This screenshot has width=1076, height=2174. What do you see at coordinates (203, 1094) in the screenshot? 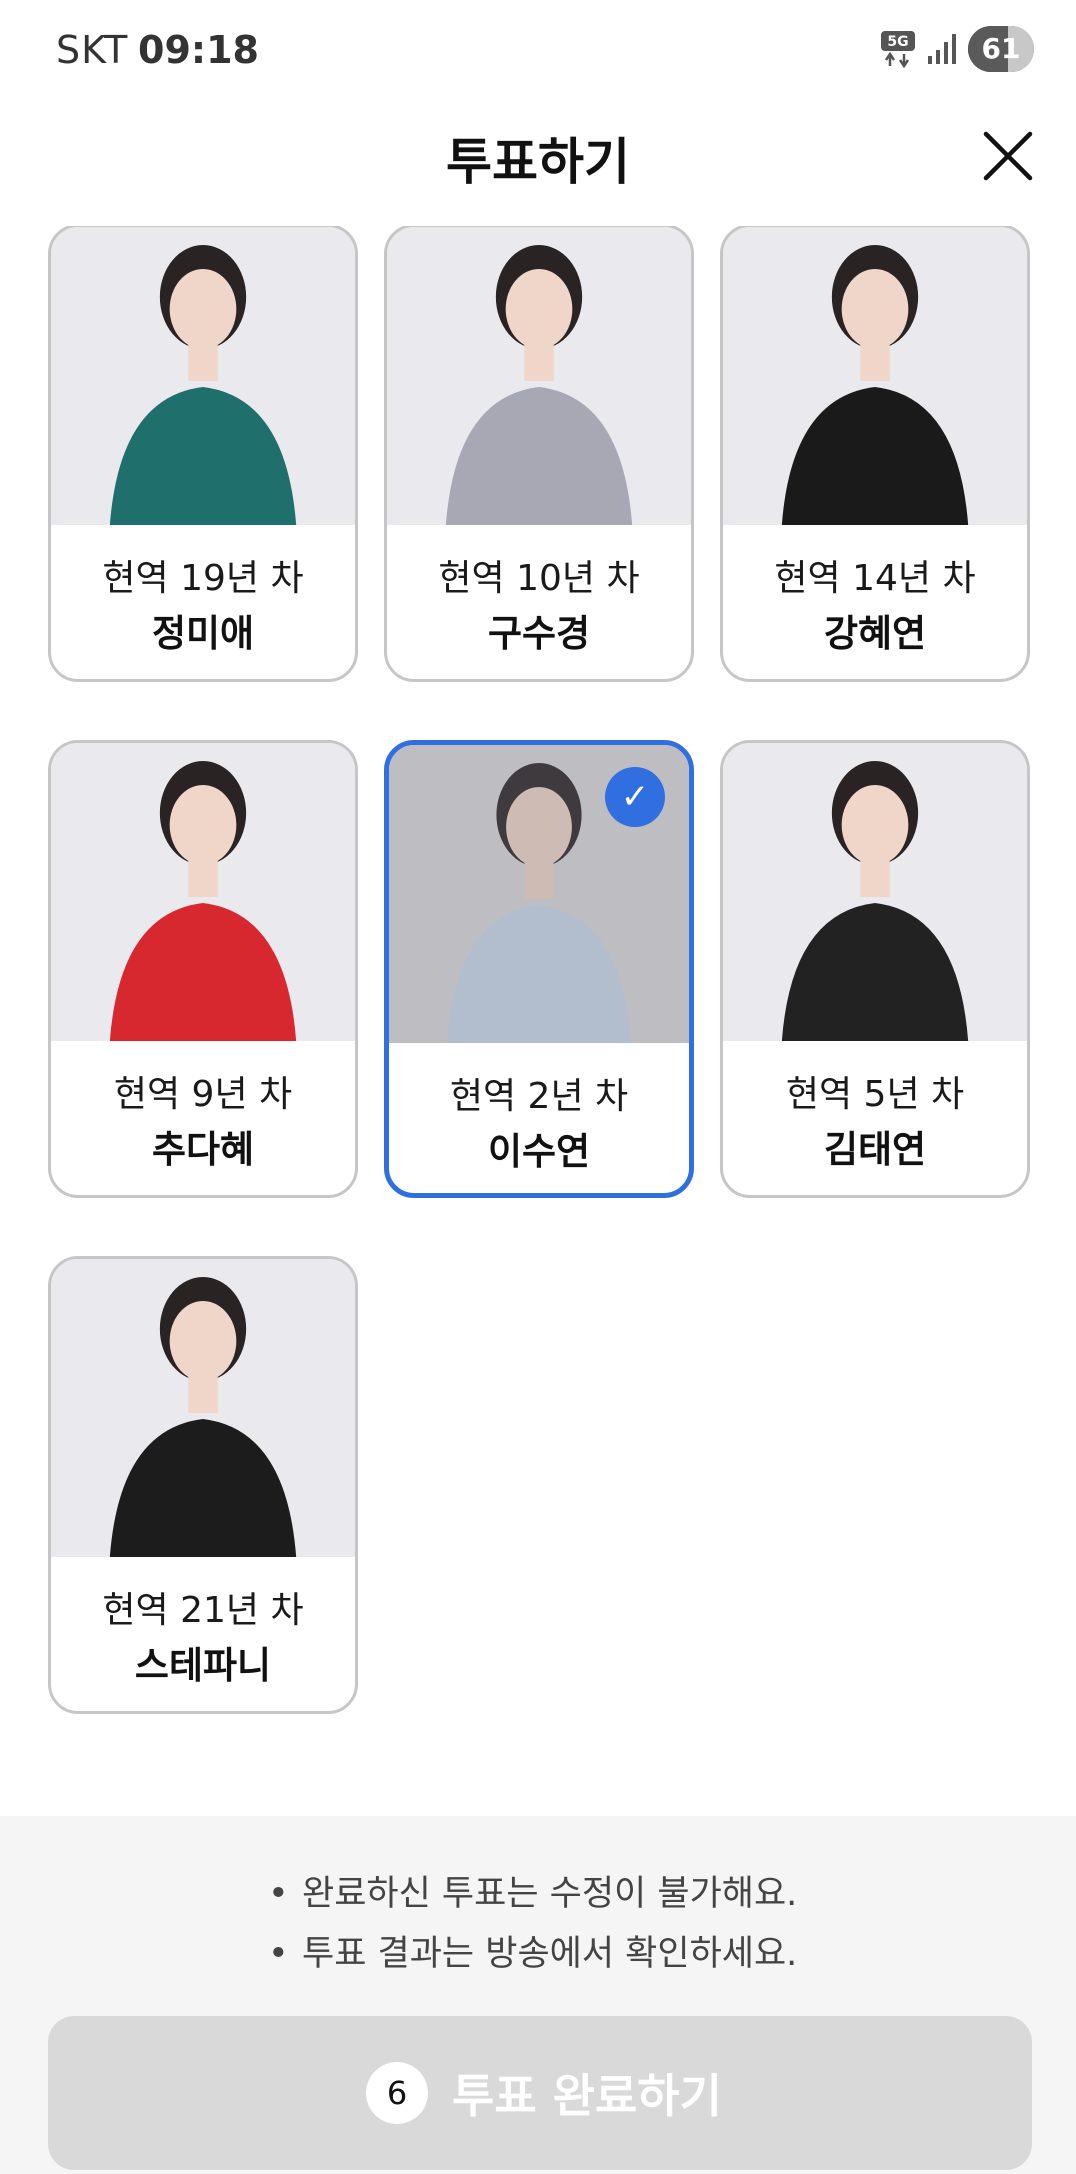
I see `candidate-career: 현역 9년 차` at bounding box center [203, 1094].